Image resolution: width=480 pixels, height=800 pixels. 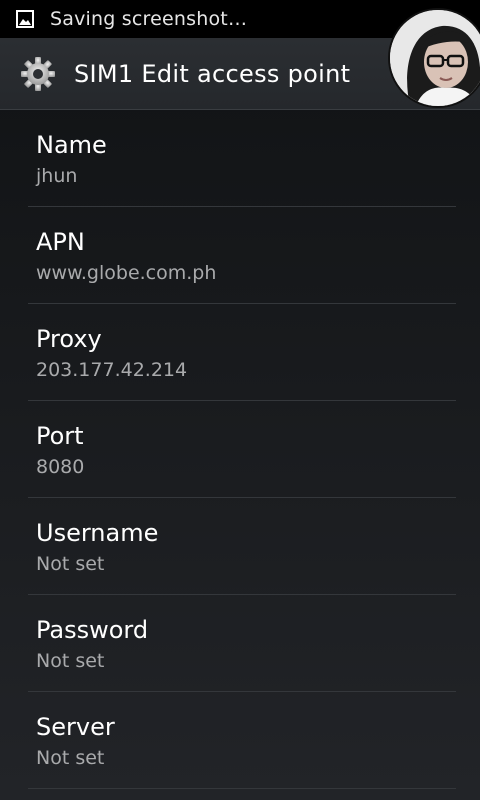 What do you see at coordinates (92, 630) in the screenshot?
I see `item-label: Password` at bounding box center [92, 630].